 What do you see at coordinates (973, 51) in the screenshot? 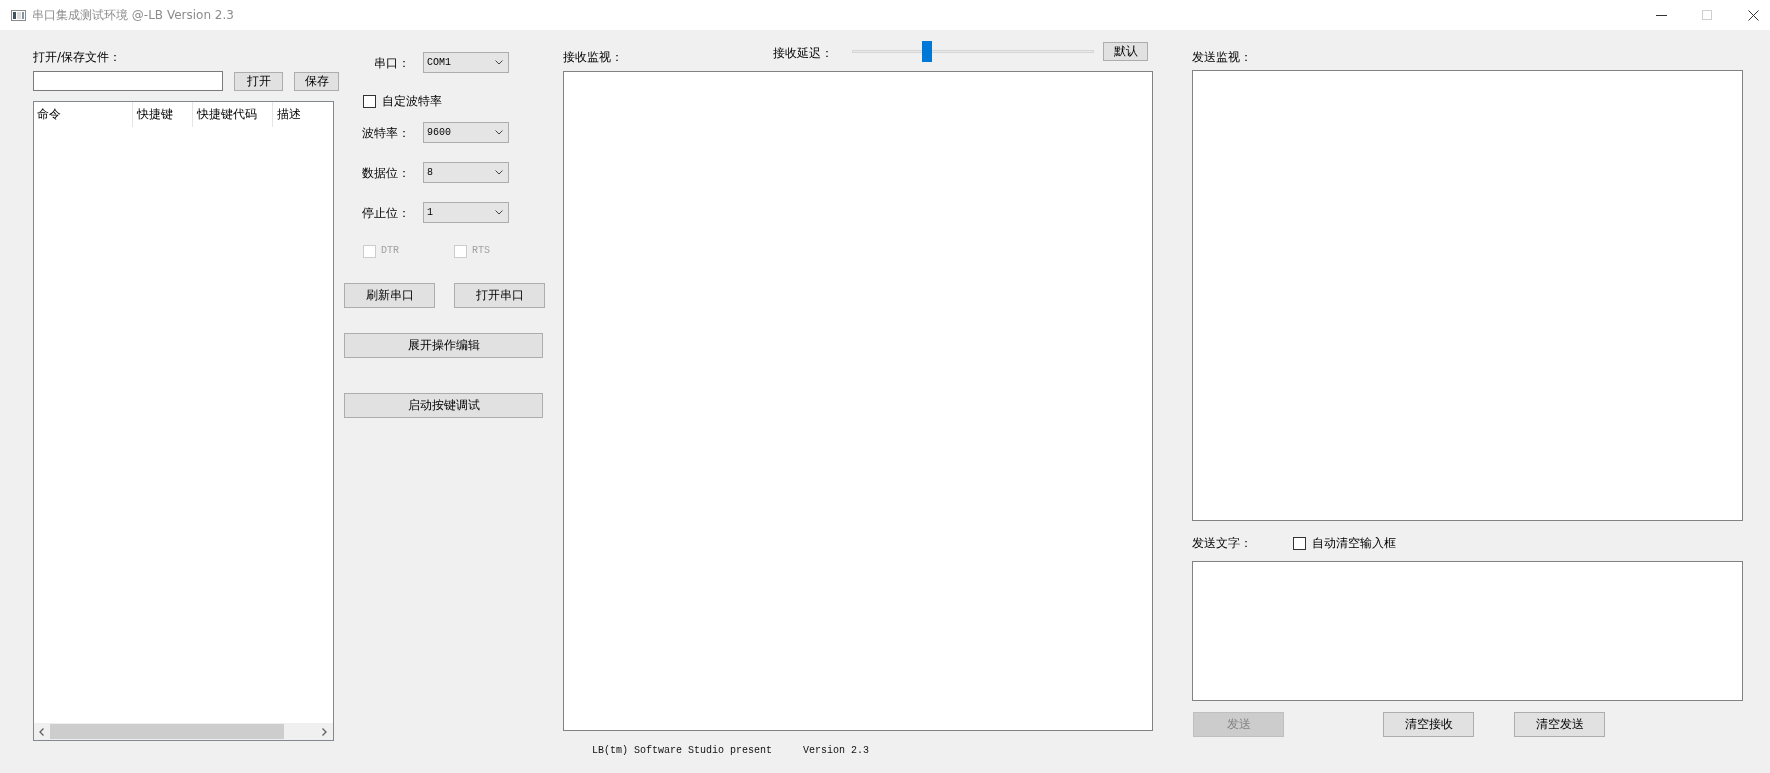
I see `slider-track` at bounding box center [973, 51].